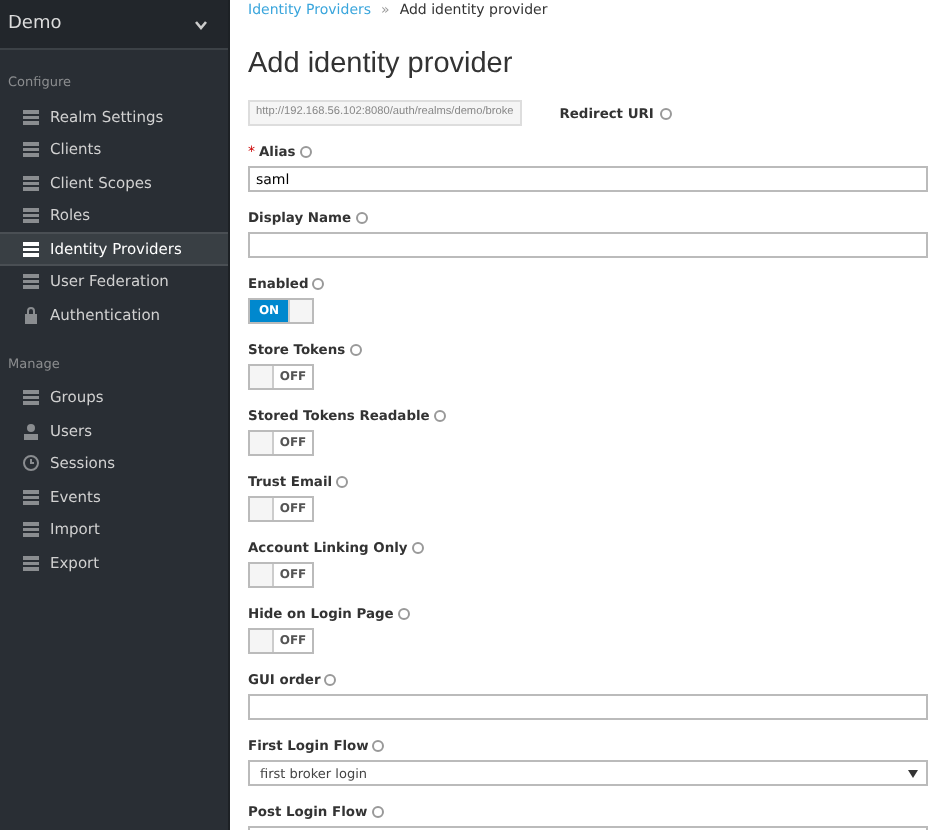 The height and width of the screenshot is (830, 948). Describe the element at coordinates (31, 314) in the screenshot. I see `lock-icon` at that location.